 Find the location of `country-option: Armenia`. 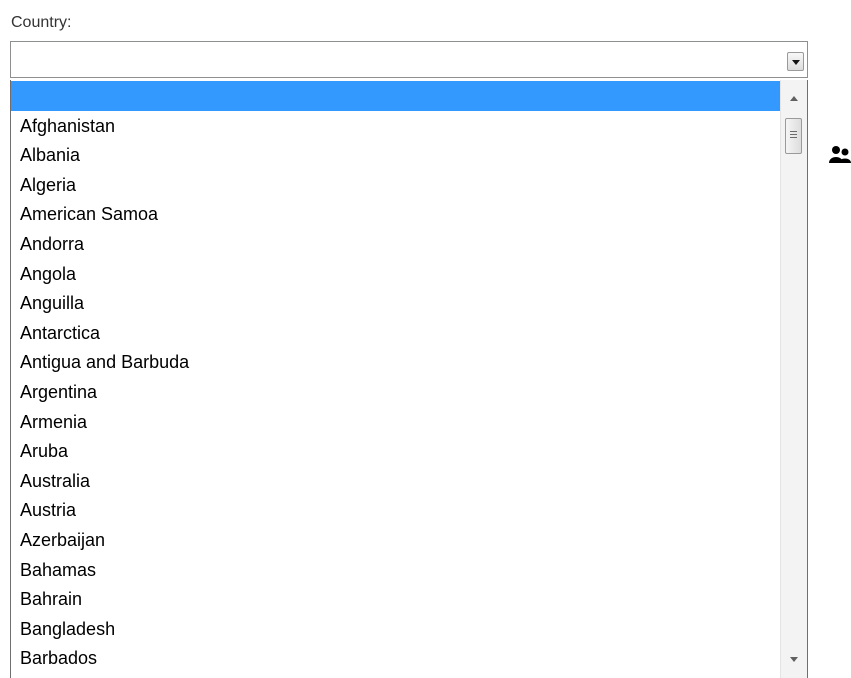

country-option: Armenia is located at coordinates (395, 422).